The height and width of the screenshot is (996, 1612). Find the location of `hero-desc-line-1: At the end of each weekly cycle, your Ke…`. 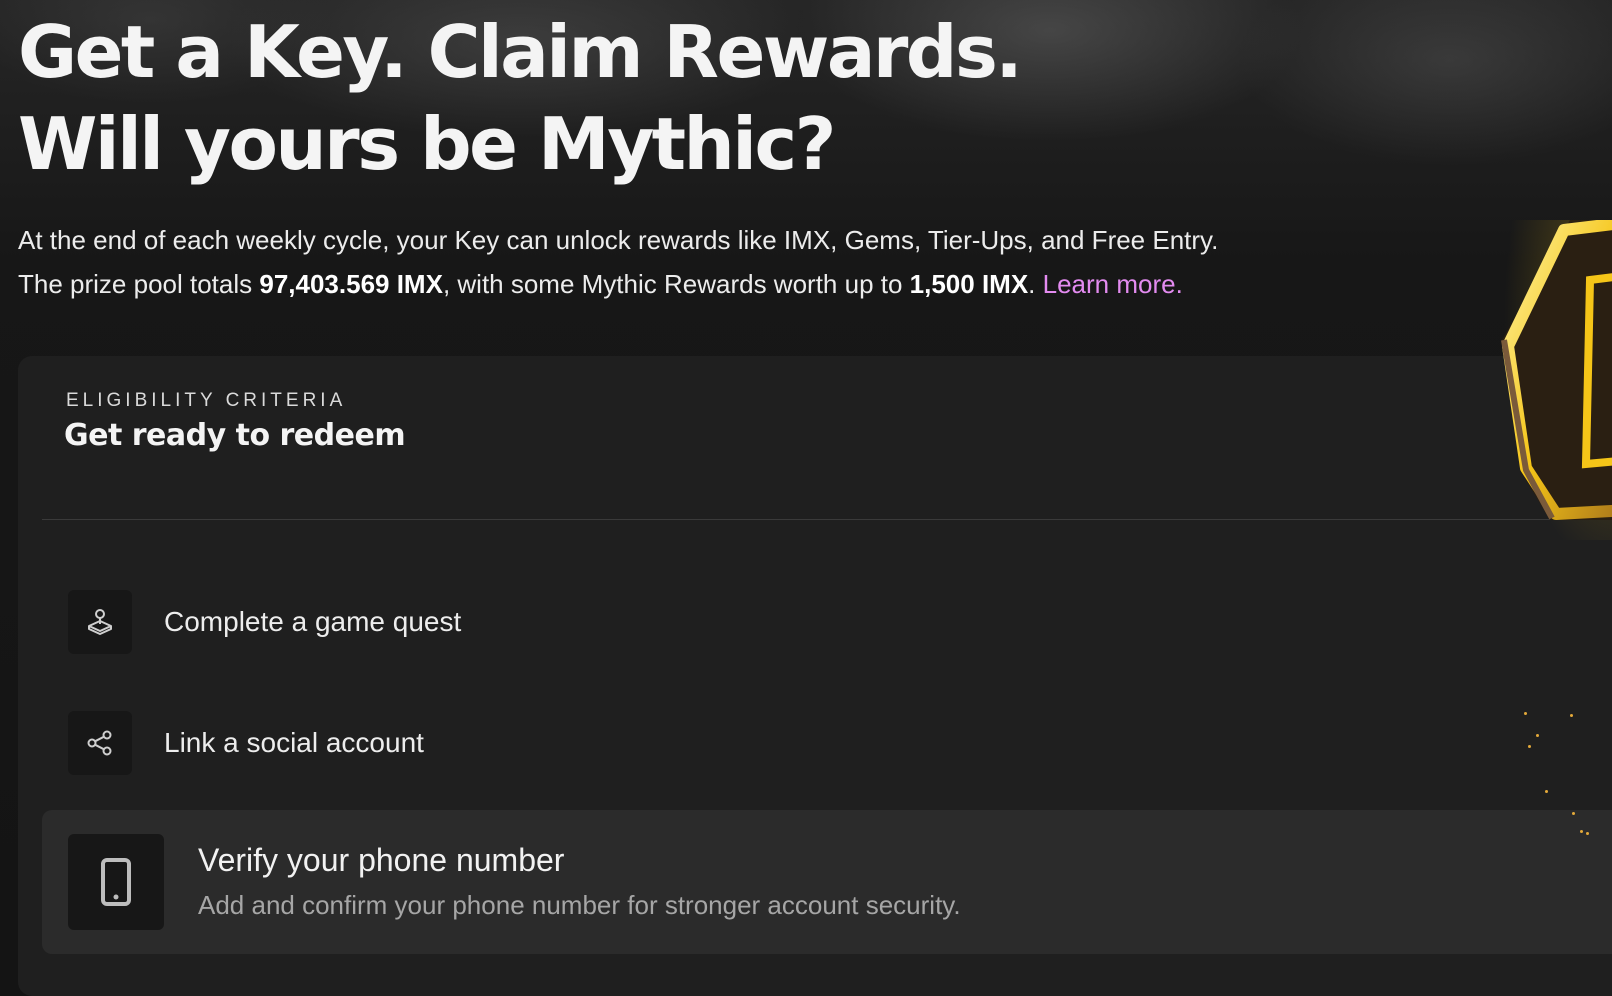

hero-desc-line-1: At the end of each weekly cycle, your Ke… is located at coordinates (618, 240).